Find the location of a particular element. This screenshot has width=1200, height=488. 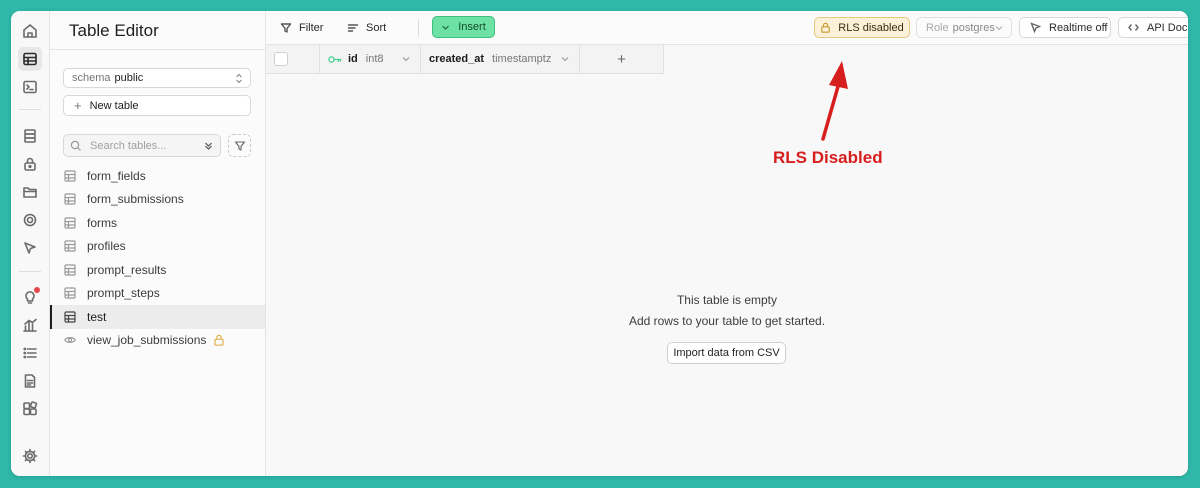

search-tables is located at coordinates (142, 145).